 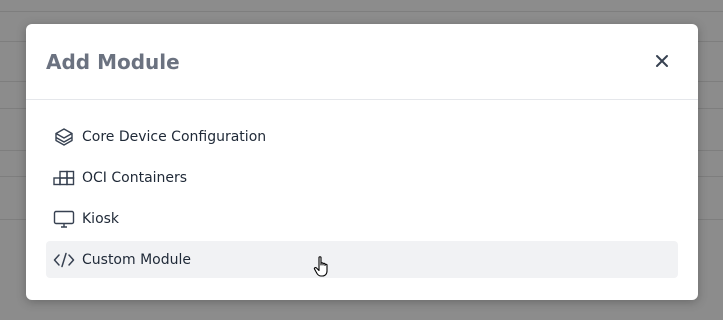 What do you see at coordinates (136, 259) in the screenshot?
I see `module-label: Custom Module` at bounding box center [136, 259].